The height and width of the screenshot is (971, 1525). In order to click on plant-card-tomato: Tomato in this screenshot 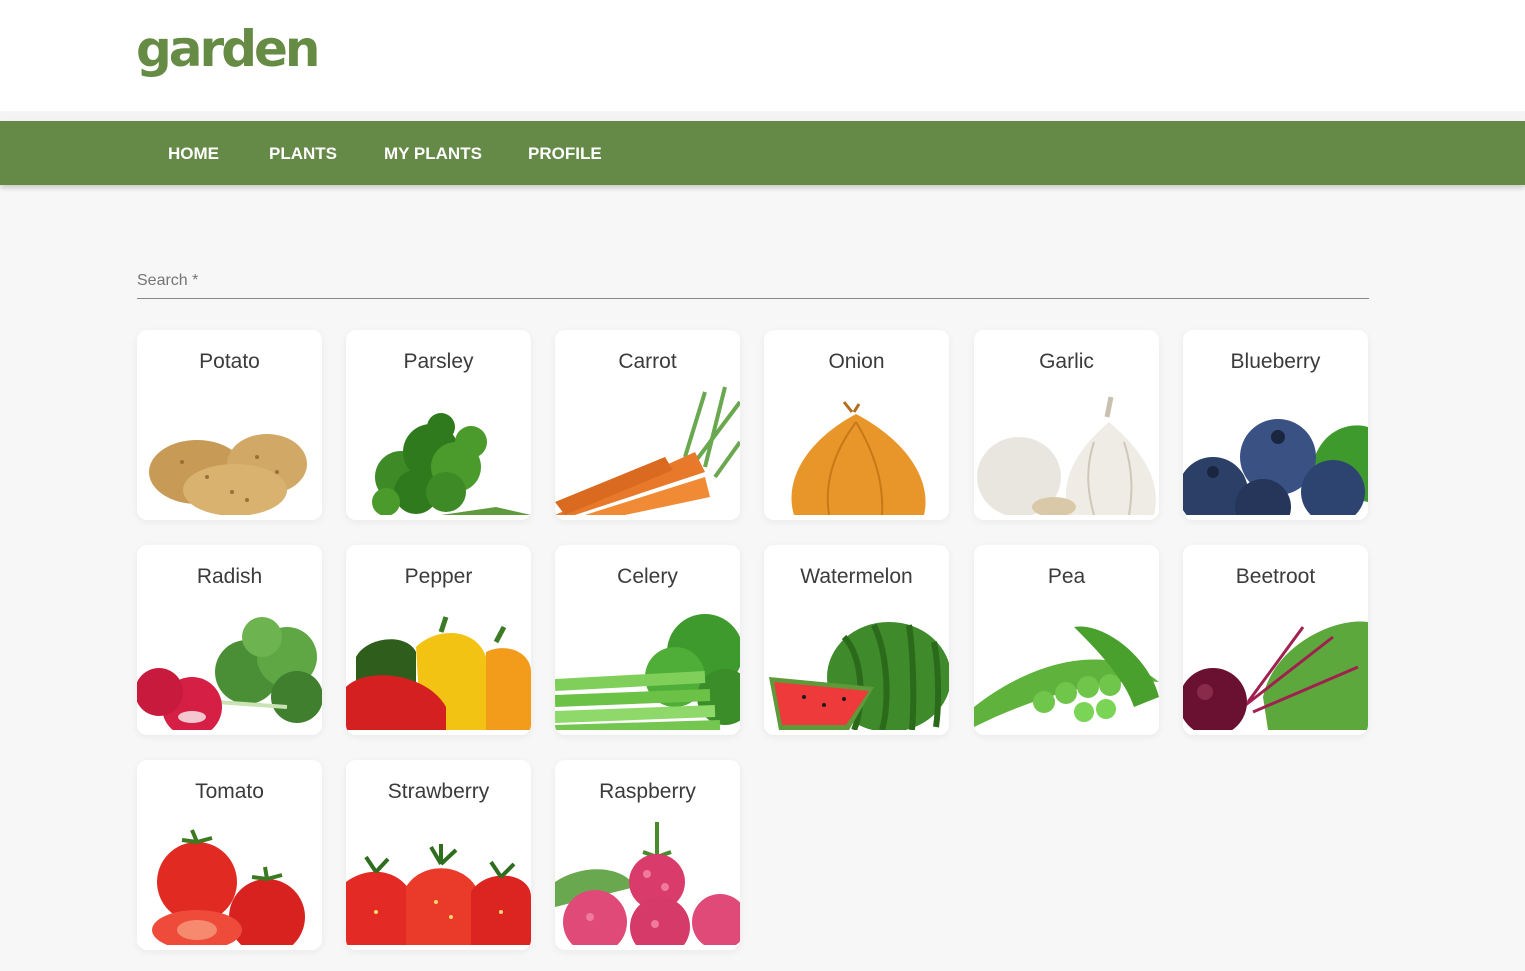, I will do `click(229, 855)`.